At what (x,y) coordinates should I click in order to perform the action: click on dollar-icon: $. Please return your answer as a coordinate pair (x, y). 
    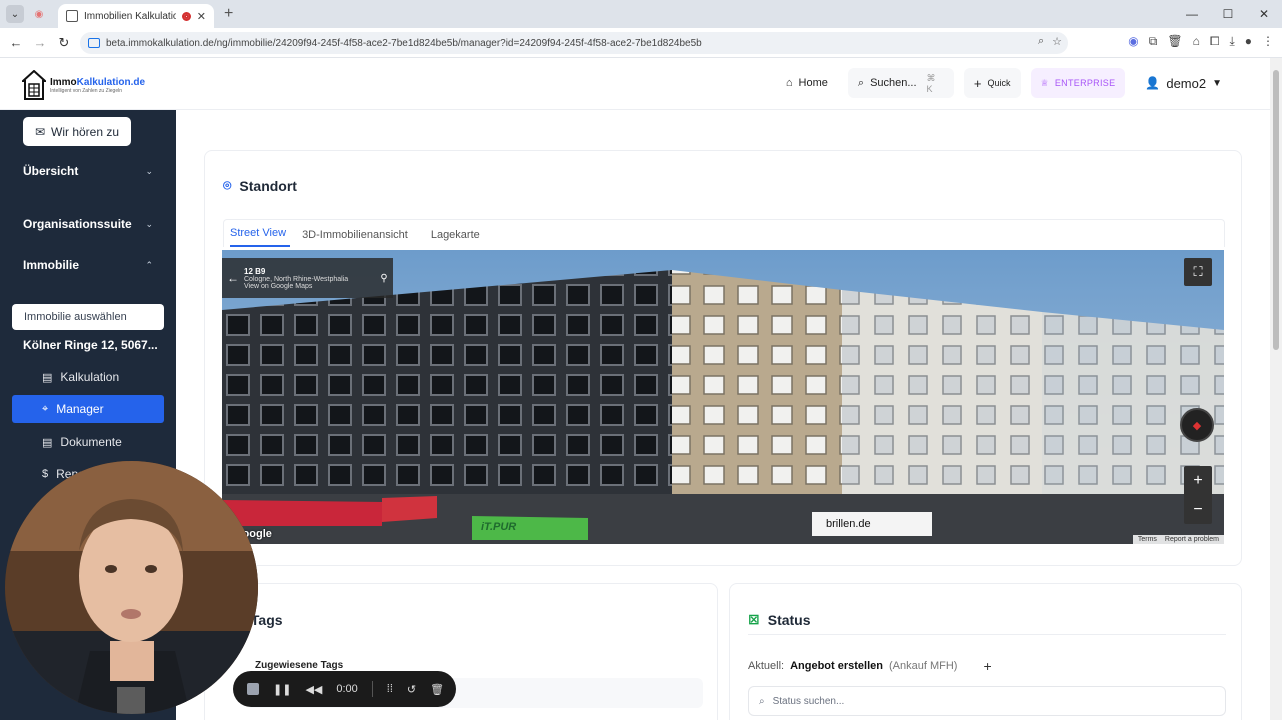
    Looking at the image, I should click on (45, 474).